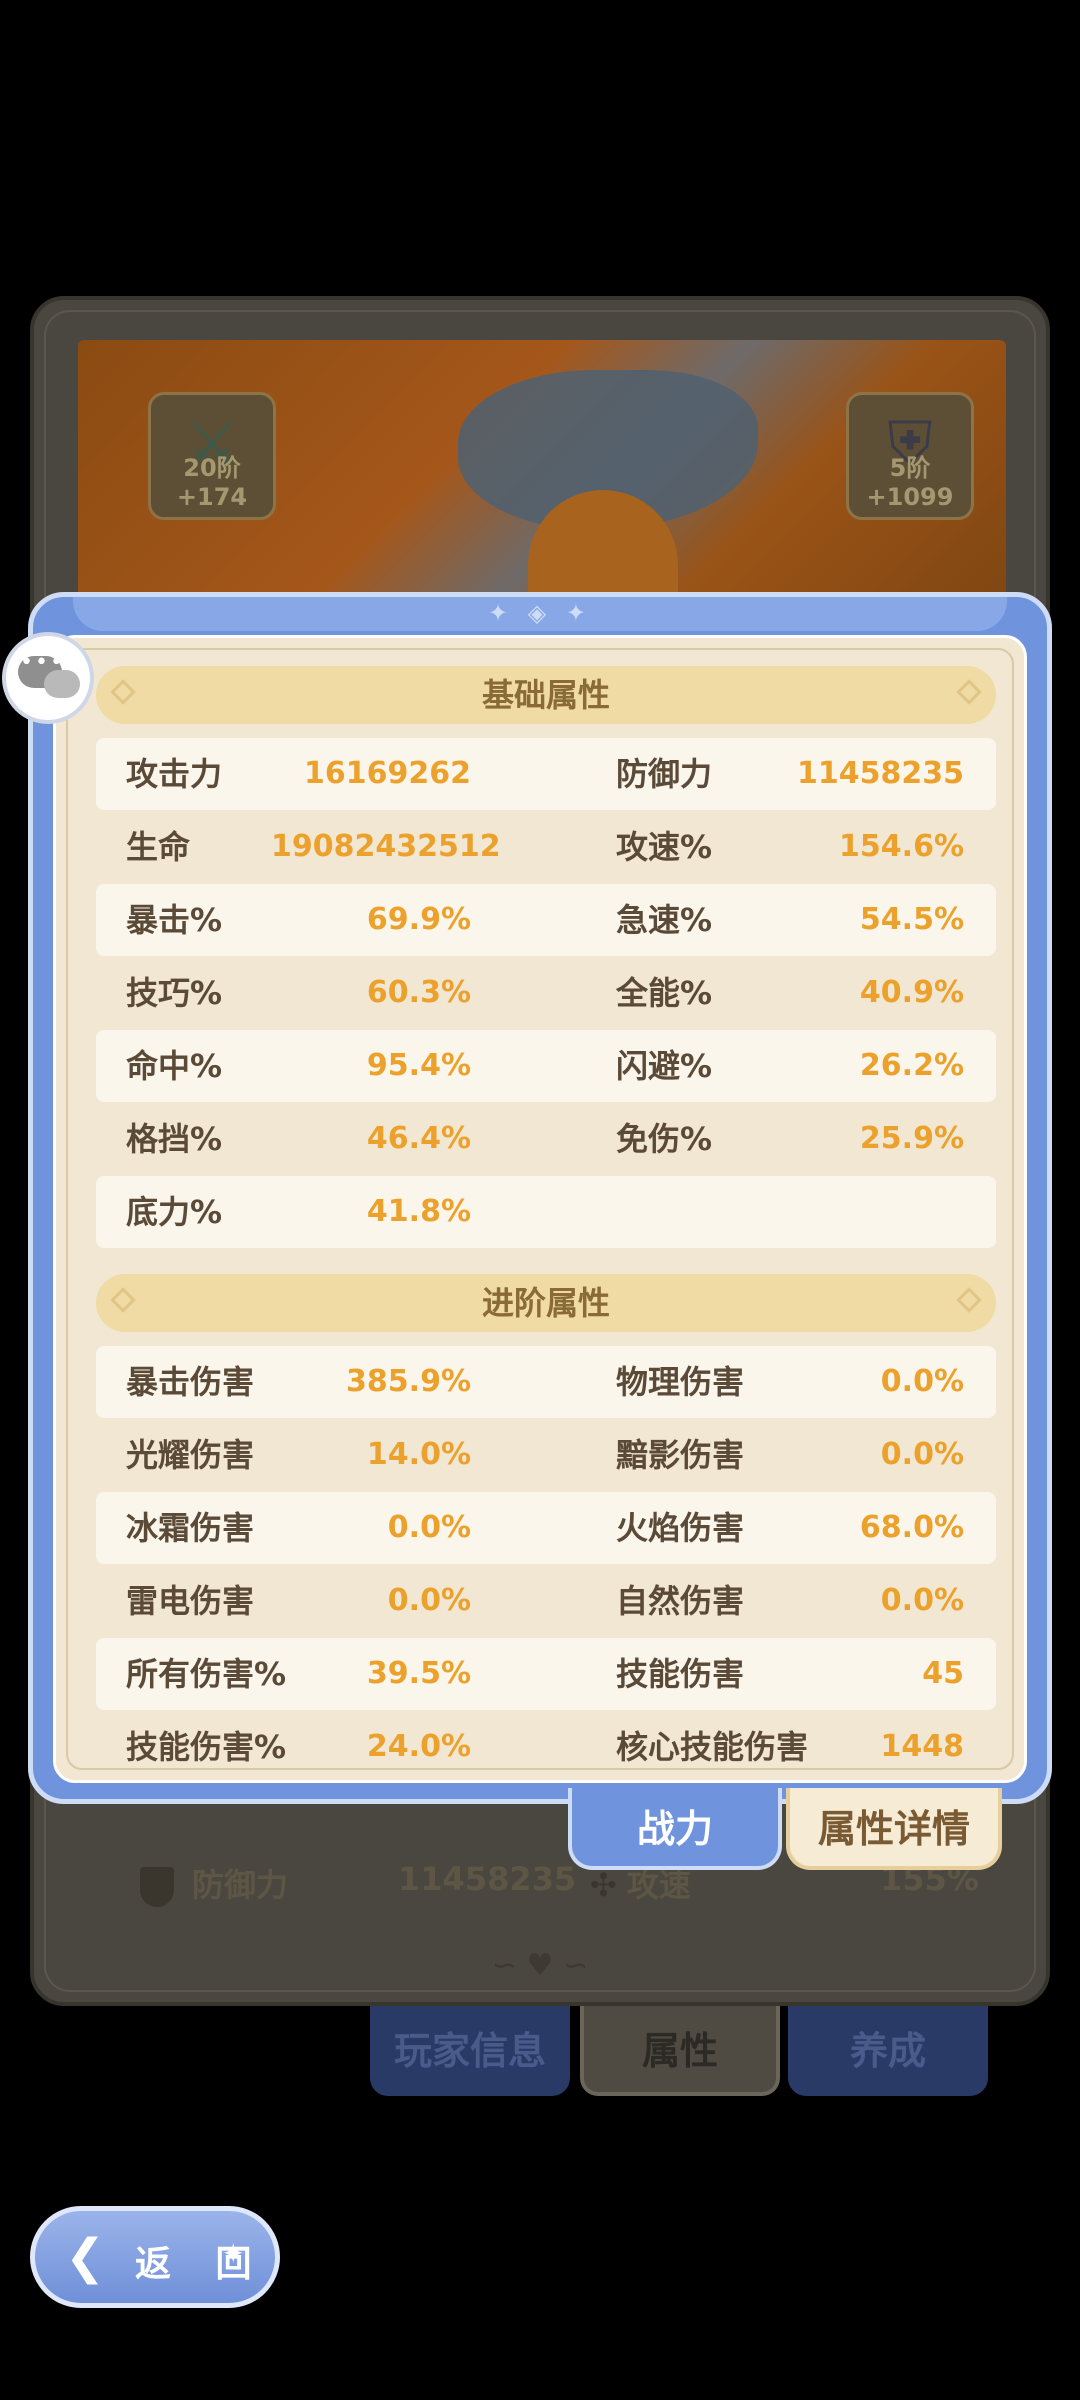 The width and height of the screenshot is (1080, 2400). What do you see at coordinates (546, 993) in the screenshot?
I see `stat-row: 技巧% 60.3% 全能% 40.9%` at bounding box center [546, 993].